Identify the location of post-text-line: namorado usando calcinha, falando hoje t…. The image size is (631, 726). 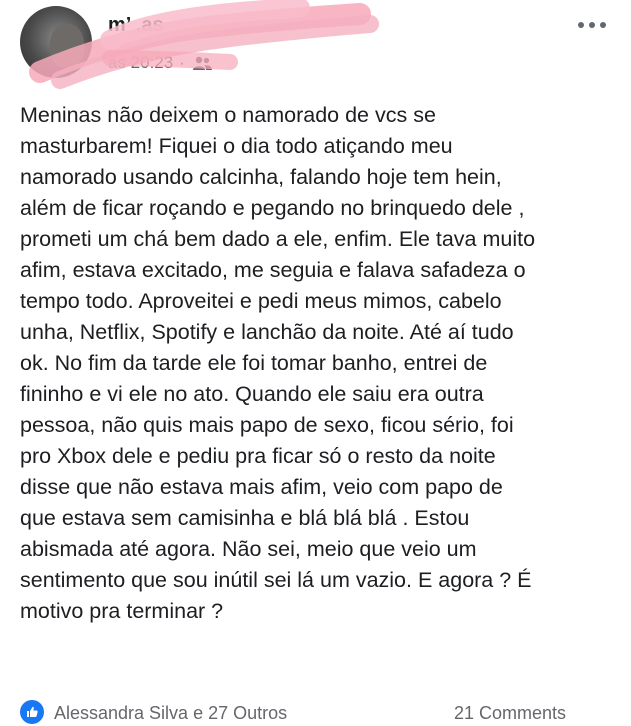
(261, 177).